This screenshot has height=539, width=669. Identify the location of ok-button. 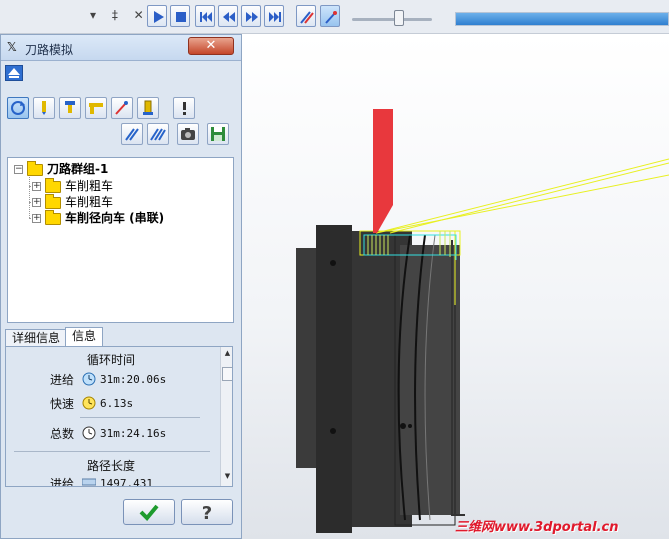
(149, 512).